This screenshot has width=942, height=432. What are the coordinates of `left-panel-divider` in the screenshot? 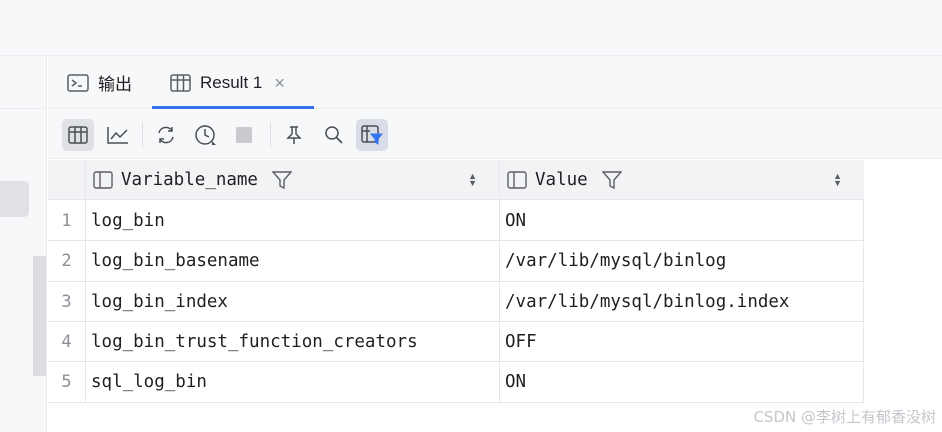 It's located at (23, 108).